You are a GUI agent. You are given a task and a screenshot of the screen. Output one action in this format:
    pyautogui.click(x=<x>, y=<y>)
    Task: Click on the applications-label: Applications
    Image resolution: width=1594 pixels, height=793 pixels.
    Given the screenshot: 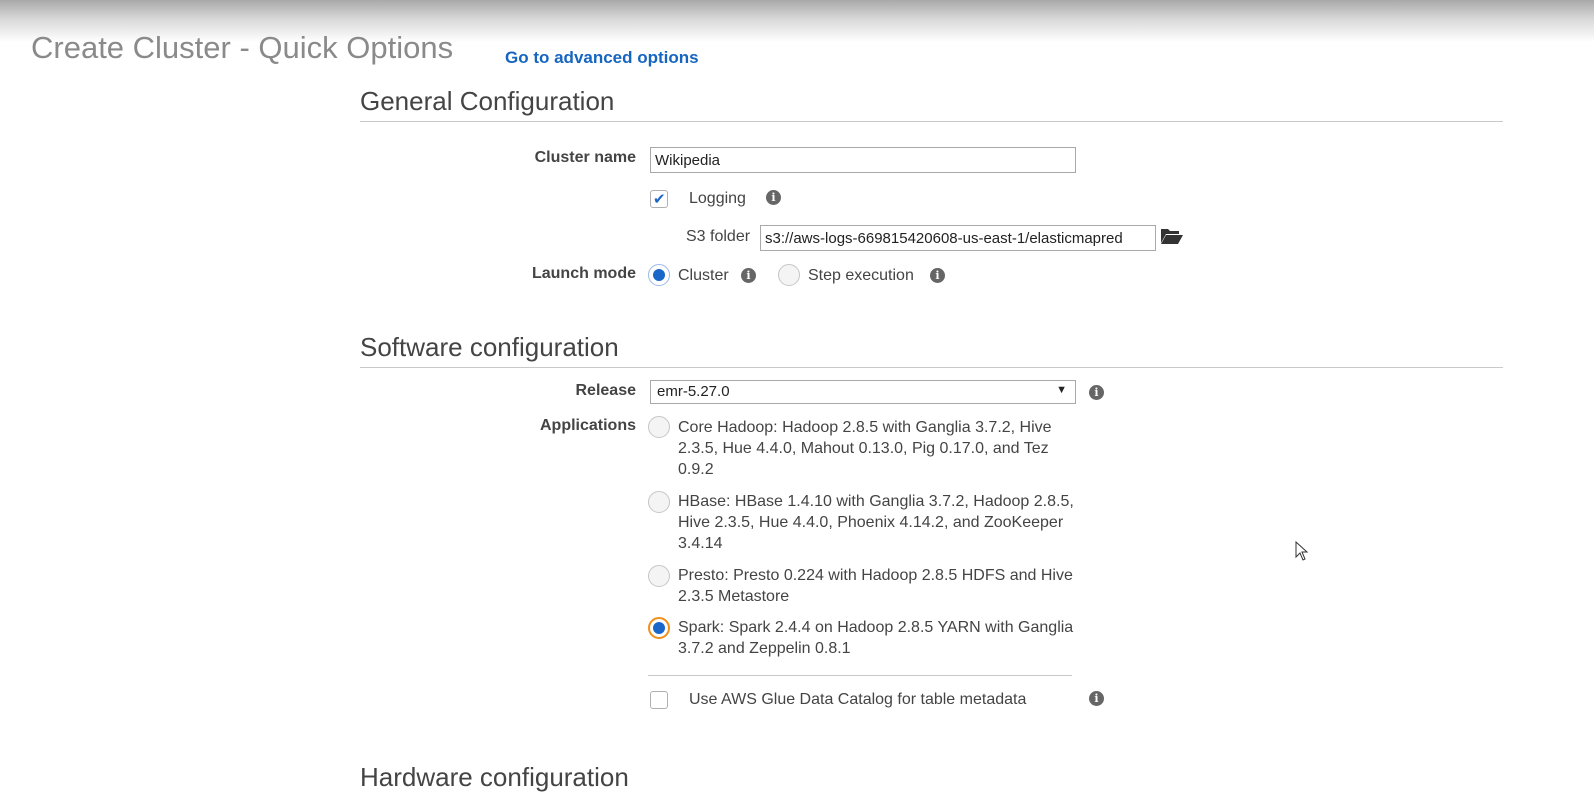 What is the action you would take?
    pyautogui.click(x=587, y=425)
    